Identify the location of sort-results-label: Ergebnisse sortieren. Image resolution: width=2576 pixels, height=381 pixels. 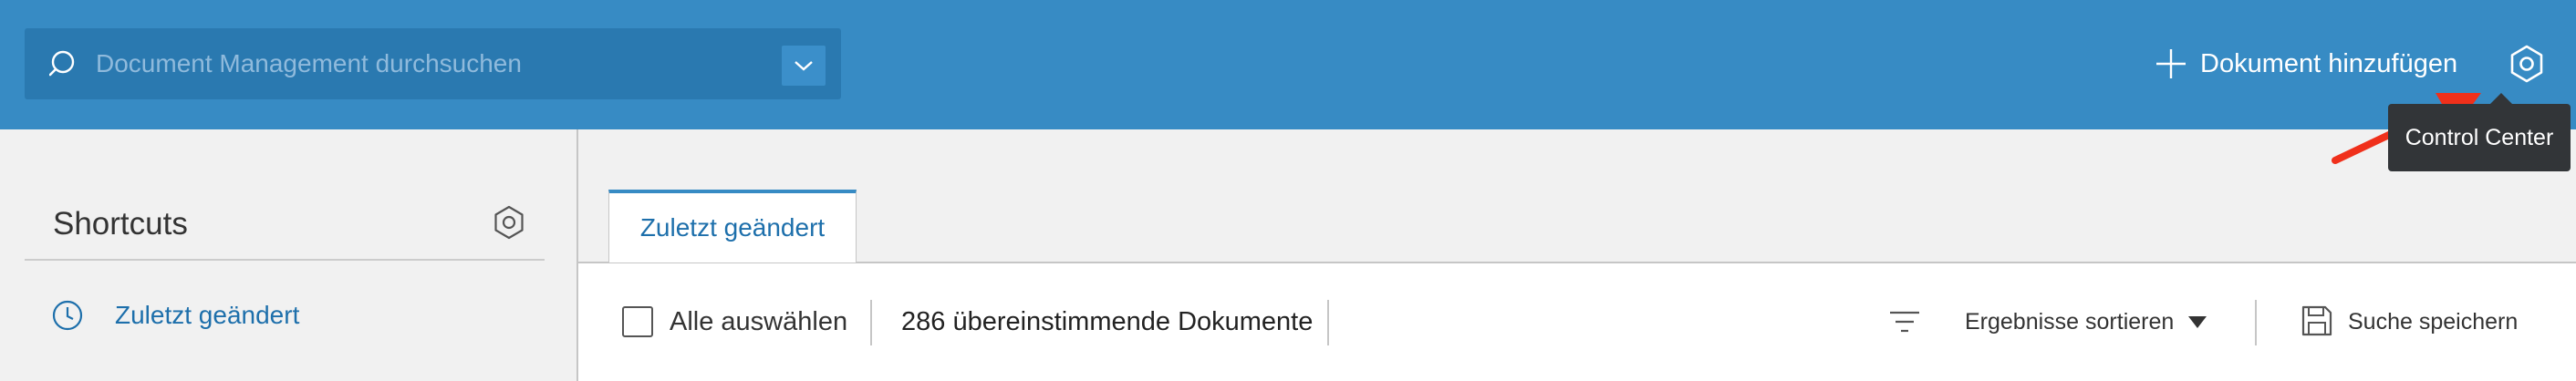
(2070, 322).